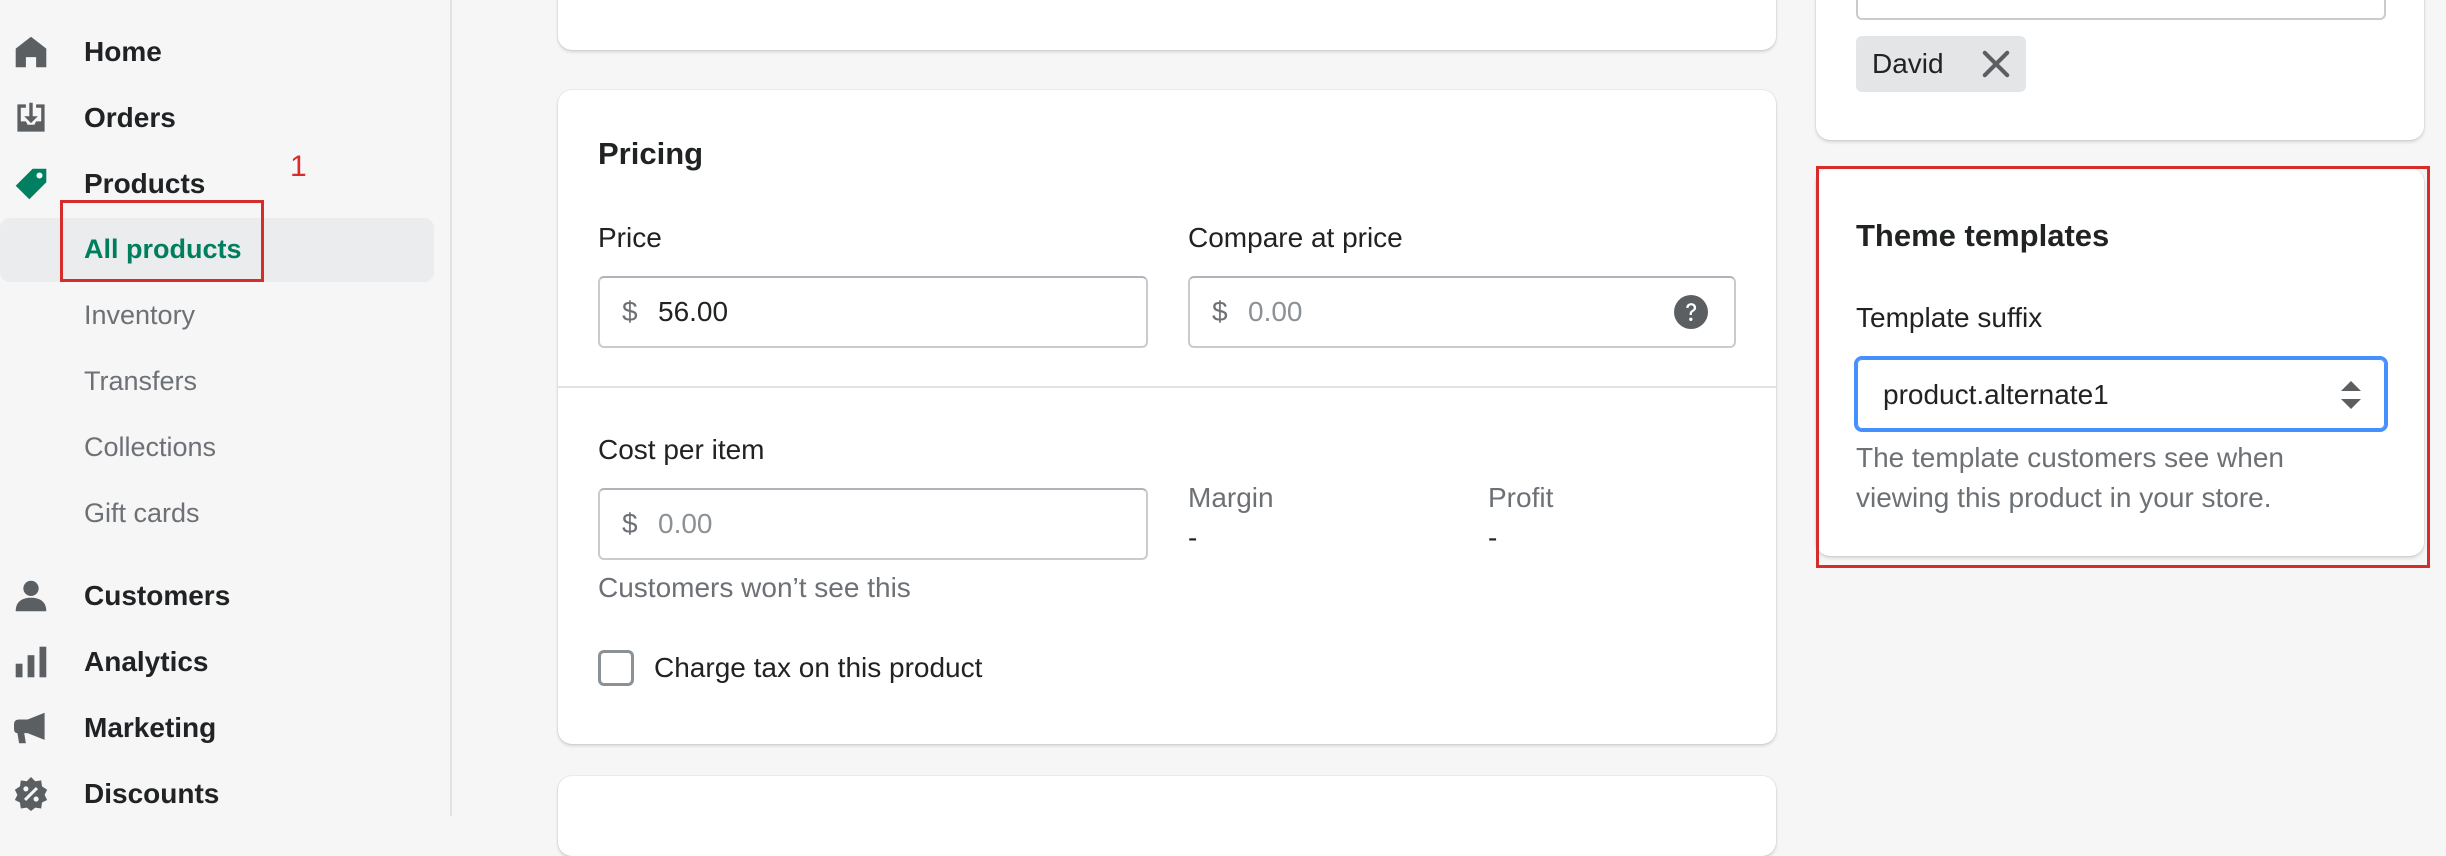 The width and height of the screenshot is (2446, 856). What do you see at coordinates (873, 312) in the screenshot?
I see `price-input: $ 56.00` at bounding box center [873, 312].